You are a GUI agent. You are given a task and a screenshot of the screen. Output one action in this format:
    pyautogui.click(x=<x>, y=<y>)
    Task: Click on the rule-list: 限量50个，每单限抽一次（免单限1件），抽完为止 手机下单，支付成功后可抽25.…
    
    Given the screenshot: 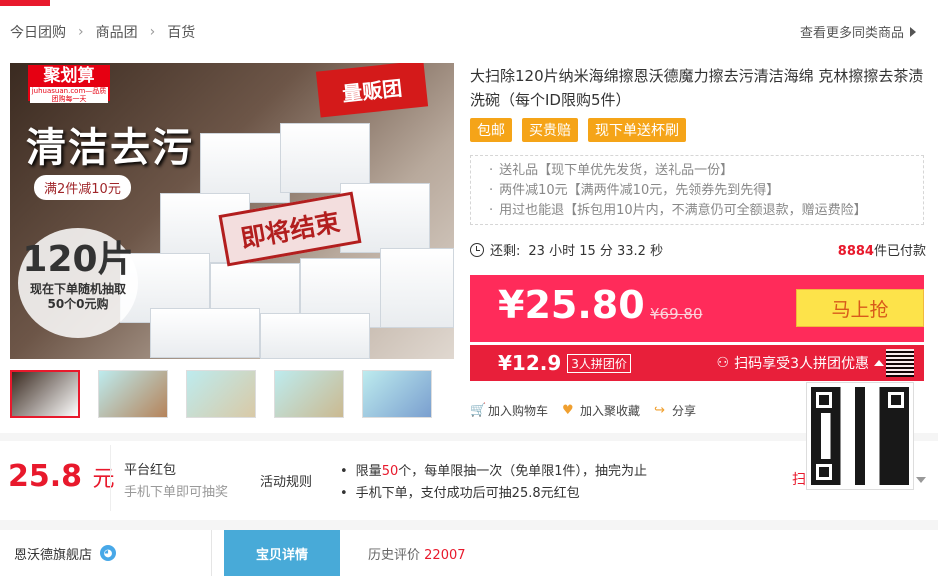 What is the action you would take?
    pyautogui.click(x=493, y=483)
    